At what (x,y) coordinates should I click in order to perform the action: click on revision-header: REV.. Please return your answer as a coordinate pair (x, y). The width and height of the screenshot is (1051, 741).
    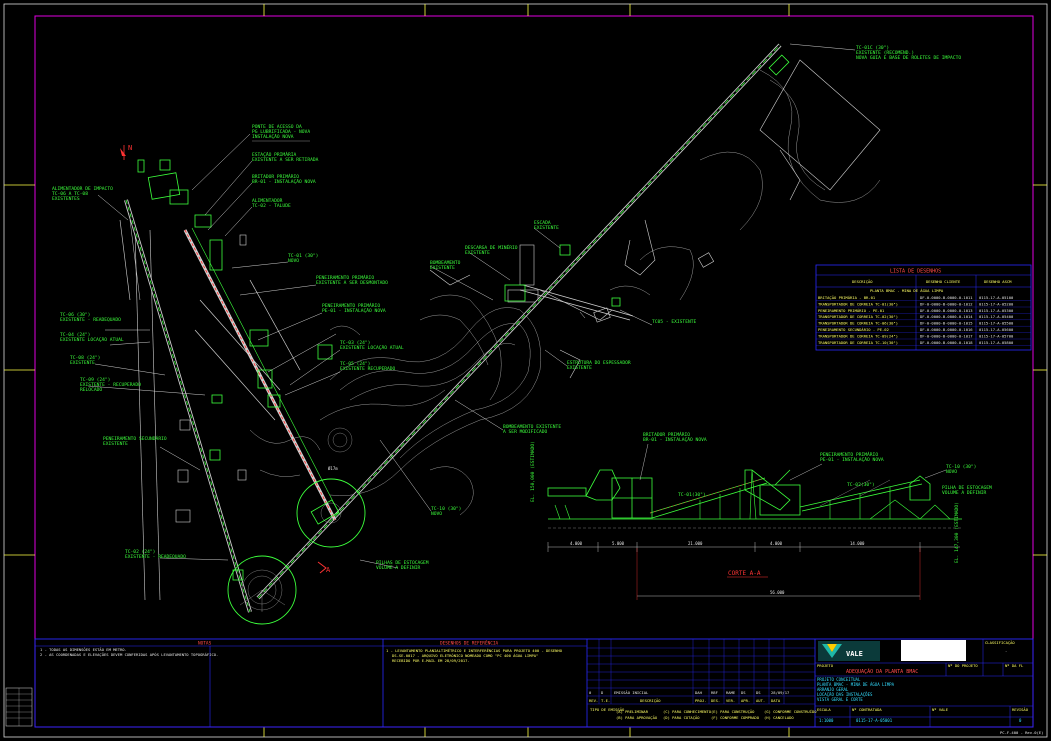
    Looking at the image, I should click on (593, 700).